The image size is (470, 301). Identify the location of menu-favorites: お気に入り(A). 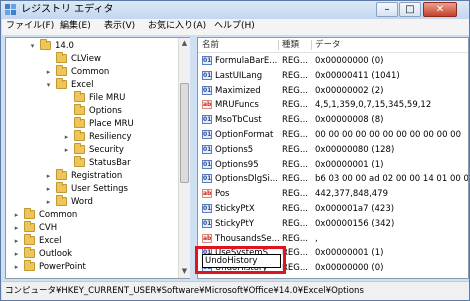
(177, 26).